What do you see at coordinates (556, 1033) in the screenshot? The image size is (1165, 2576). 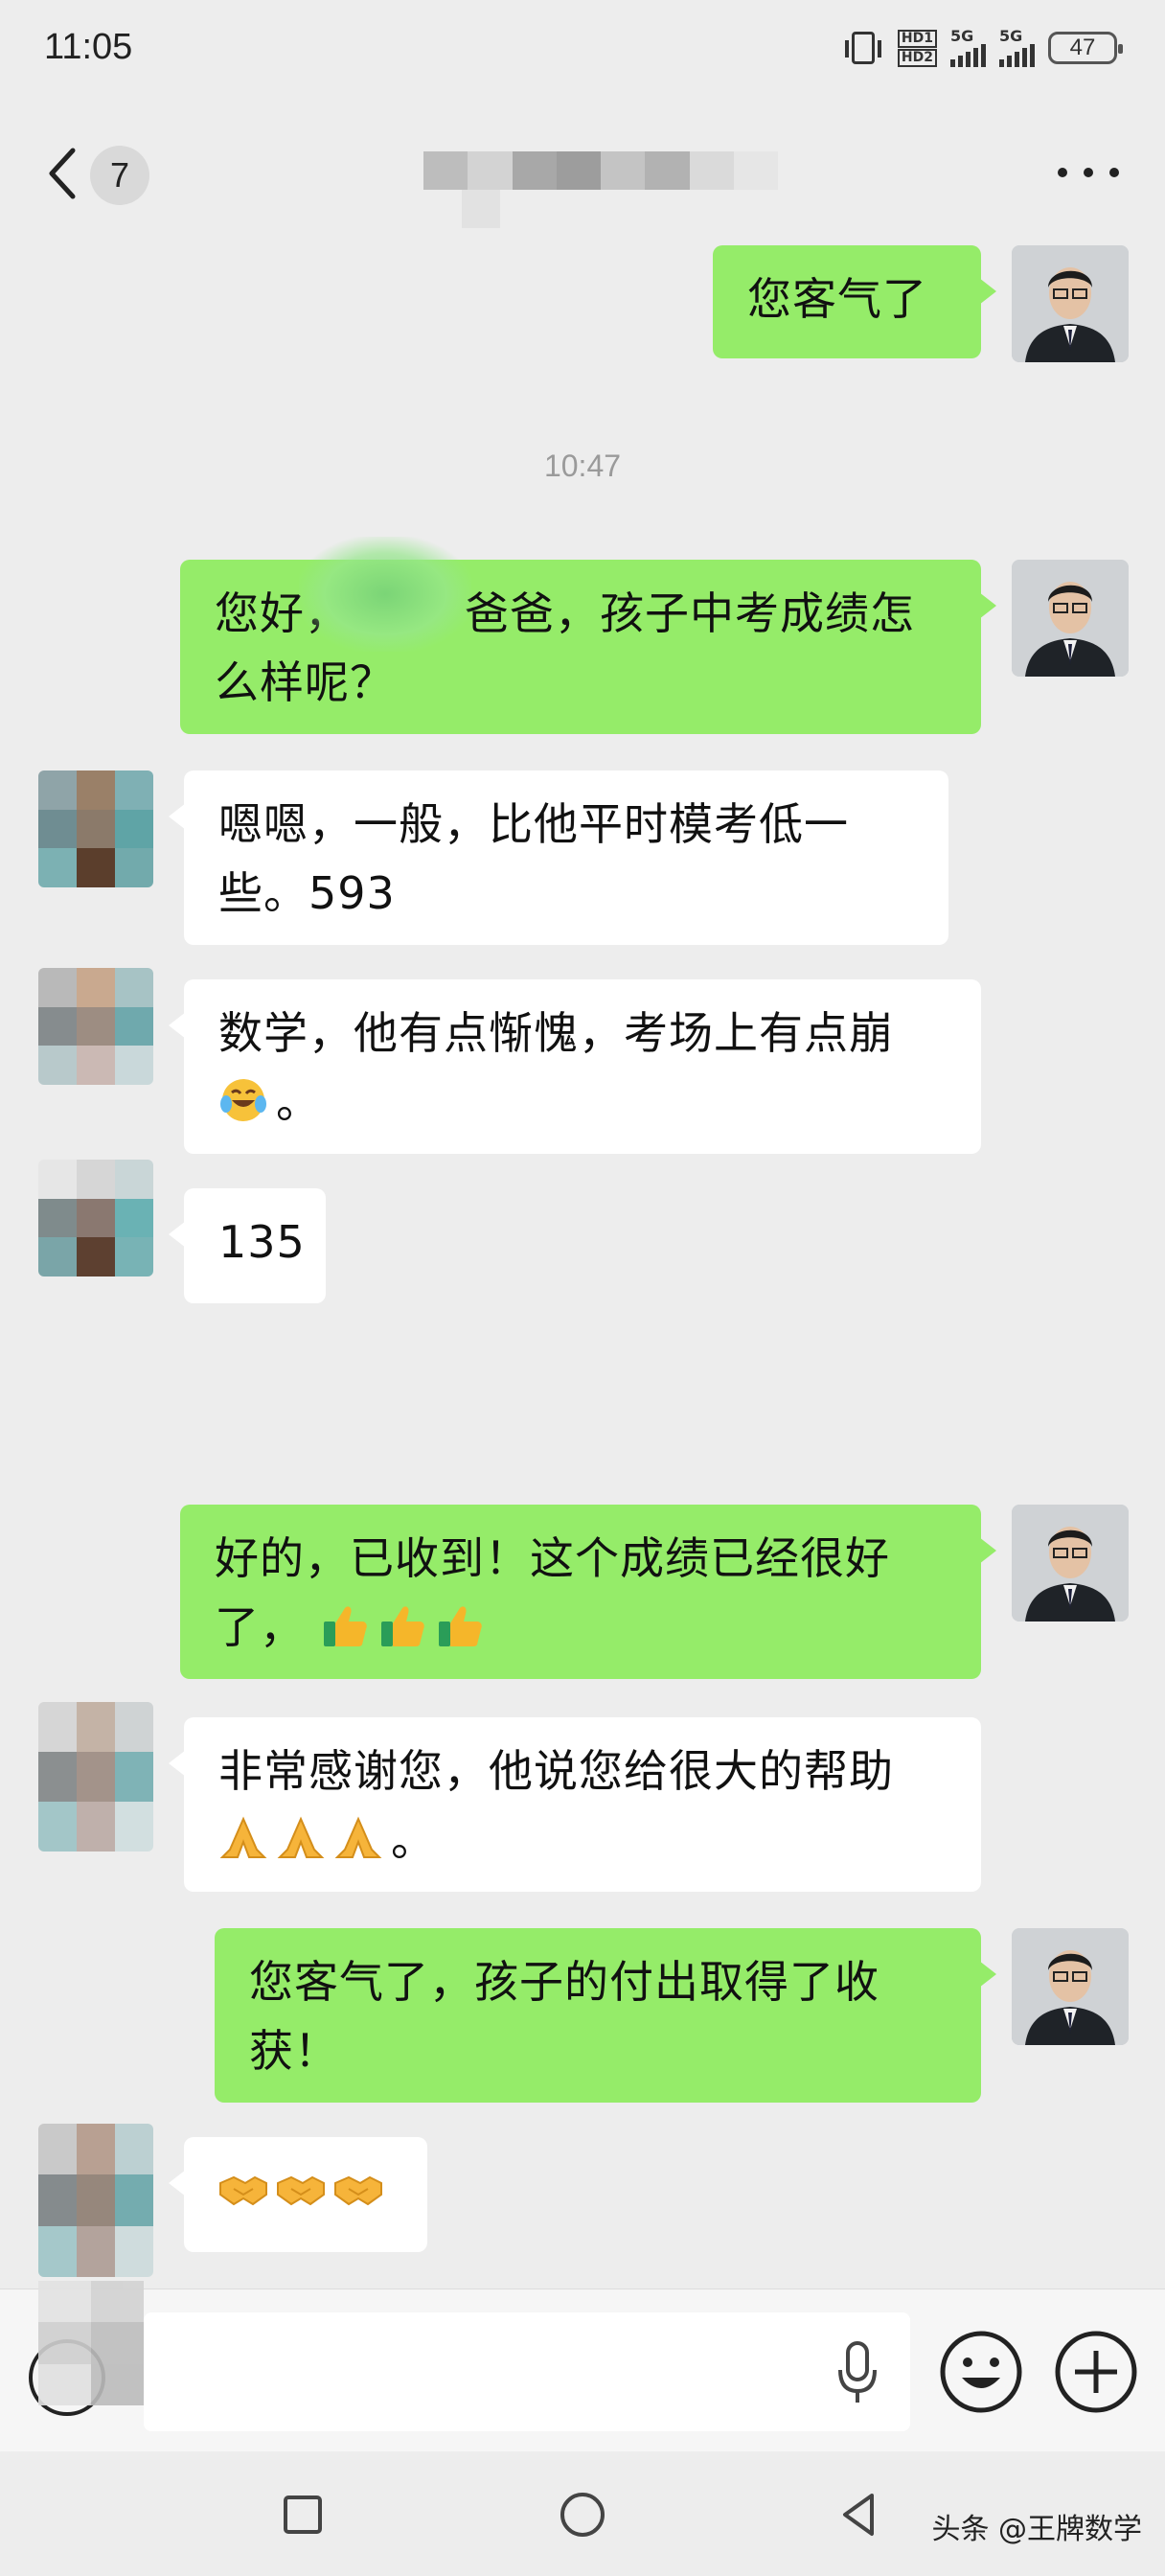 I see `message-text: 数学，他有点惭愧，考场上有点崩` at bounding box center [556, 1033].